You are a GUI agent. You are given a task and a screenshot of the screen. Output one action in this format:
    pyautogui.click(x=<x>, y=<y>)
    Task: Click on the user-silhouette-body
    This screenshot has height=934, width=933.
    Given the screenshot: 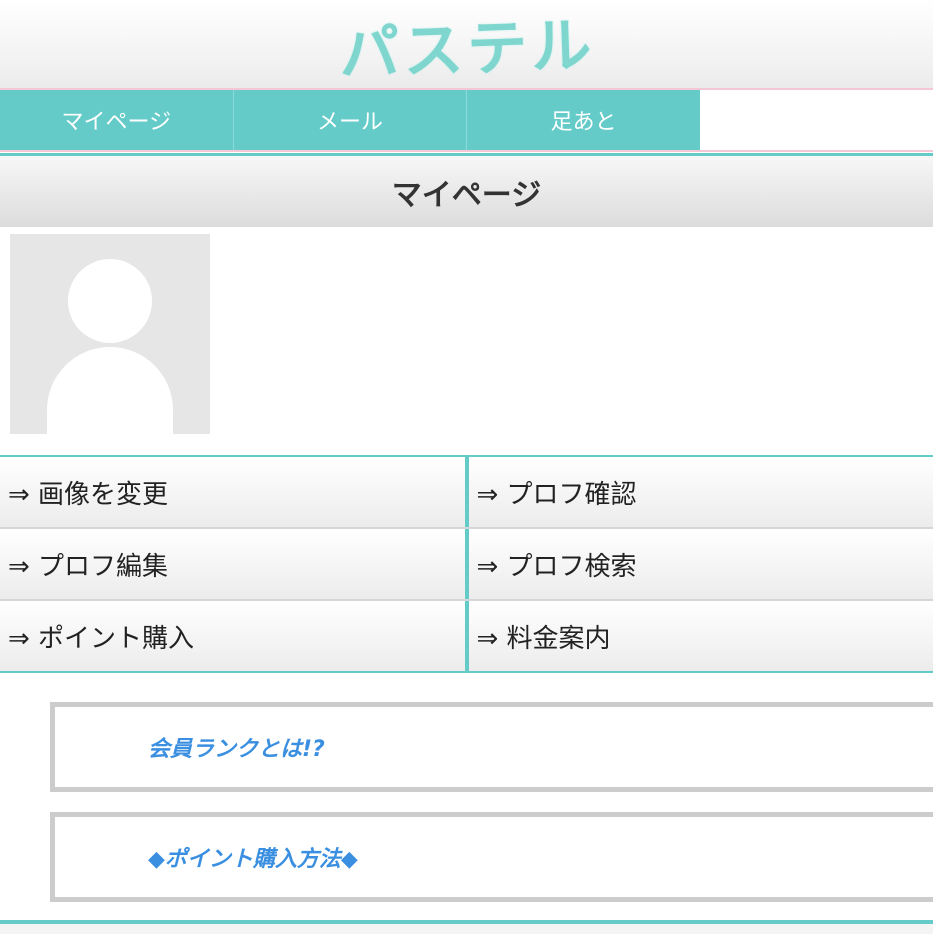 What is the action you would take?
    pyautogui.click(x=110, y=390)
    